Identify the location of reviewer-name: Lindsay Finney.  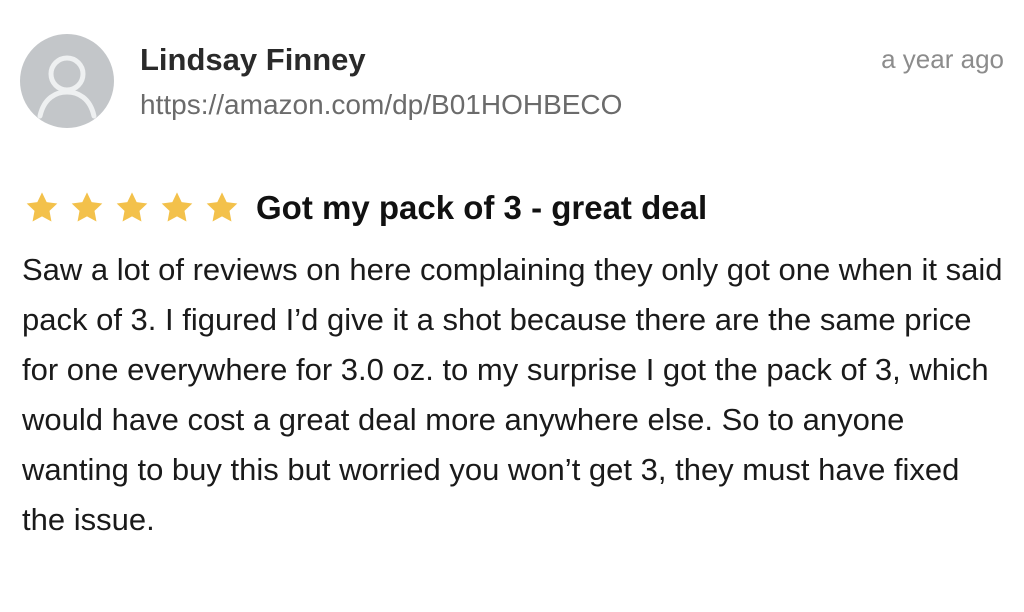
(253, 59).